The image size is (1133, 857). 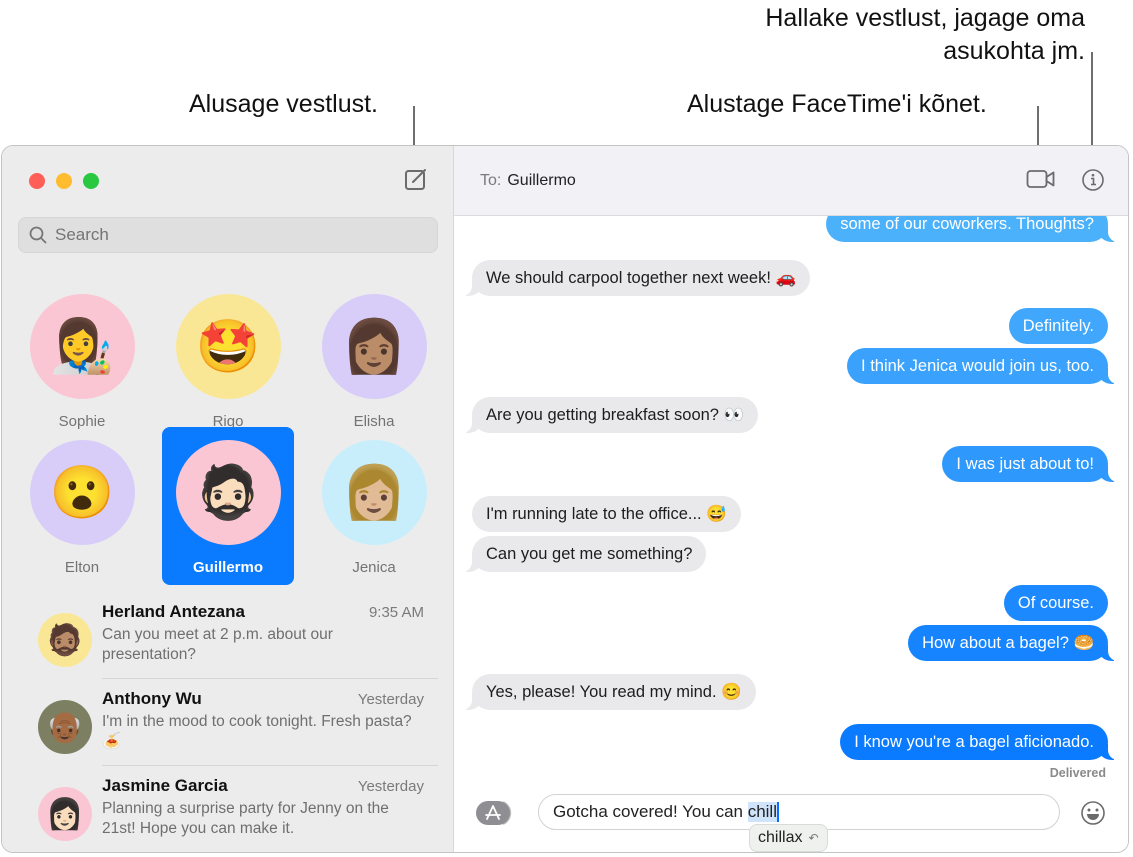 I want to click on timestamp: 9:35 AM, so click(x=396, y=612).